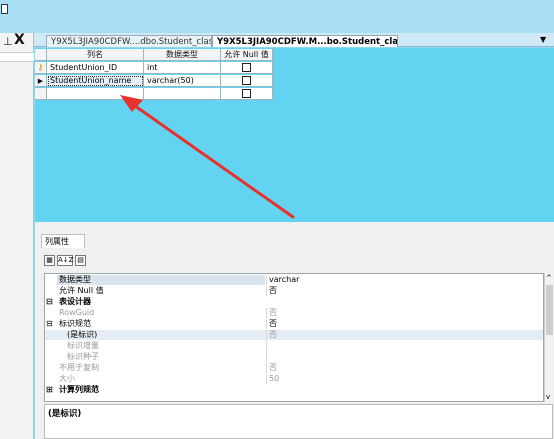 The image size is (554, 439). Describe the element at coordinates (305, 41) in the screenshot. I see `tab-student-class-2-active: Y9X5L3JIA90CDFW.M...bo.Student_class*` at that location.